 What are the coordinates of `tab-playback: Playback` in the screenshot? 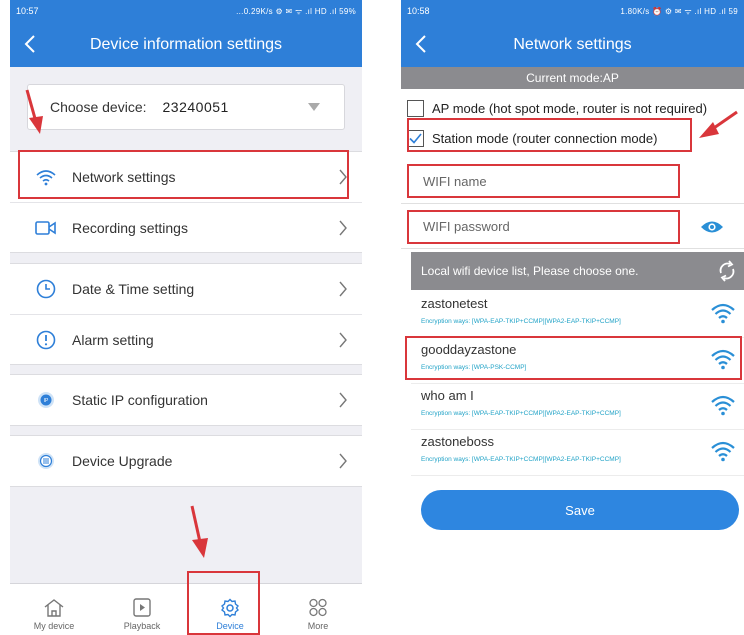 It's located at (142, 609).